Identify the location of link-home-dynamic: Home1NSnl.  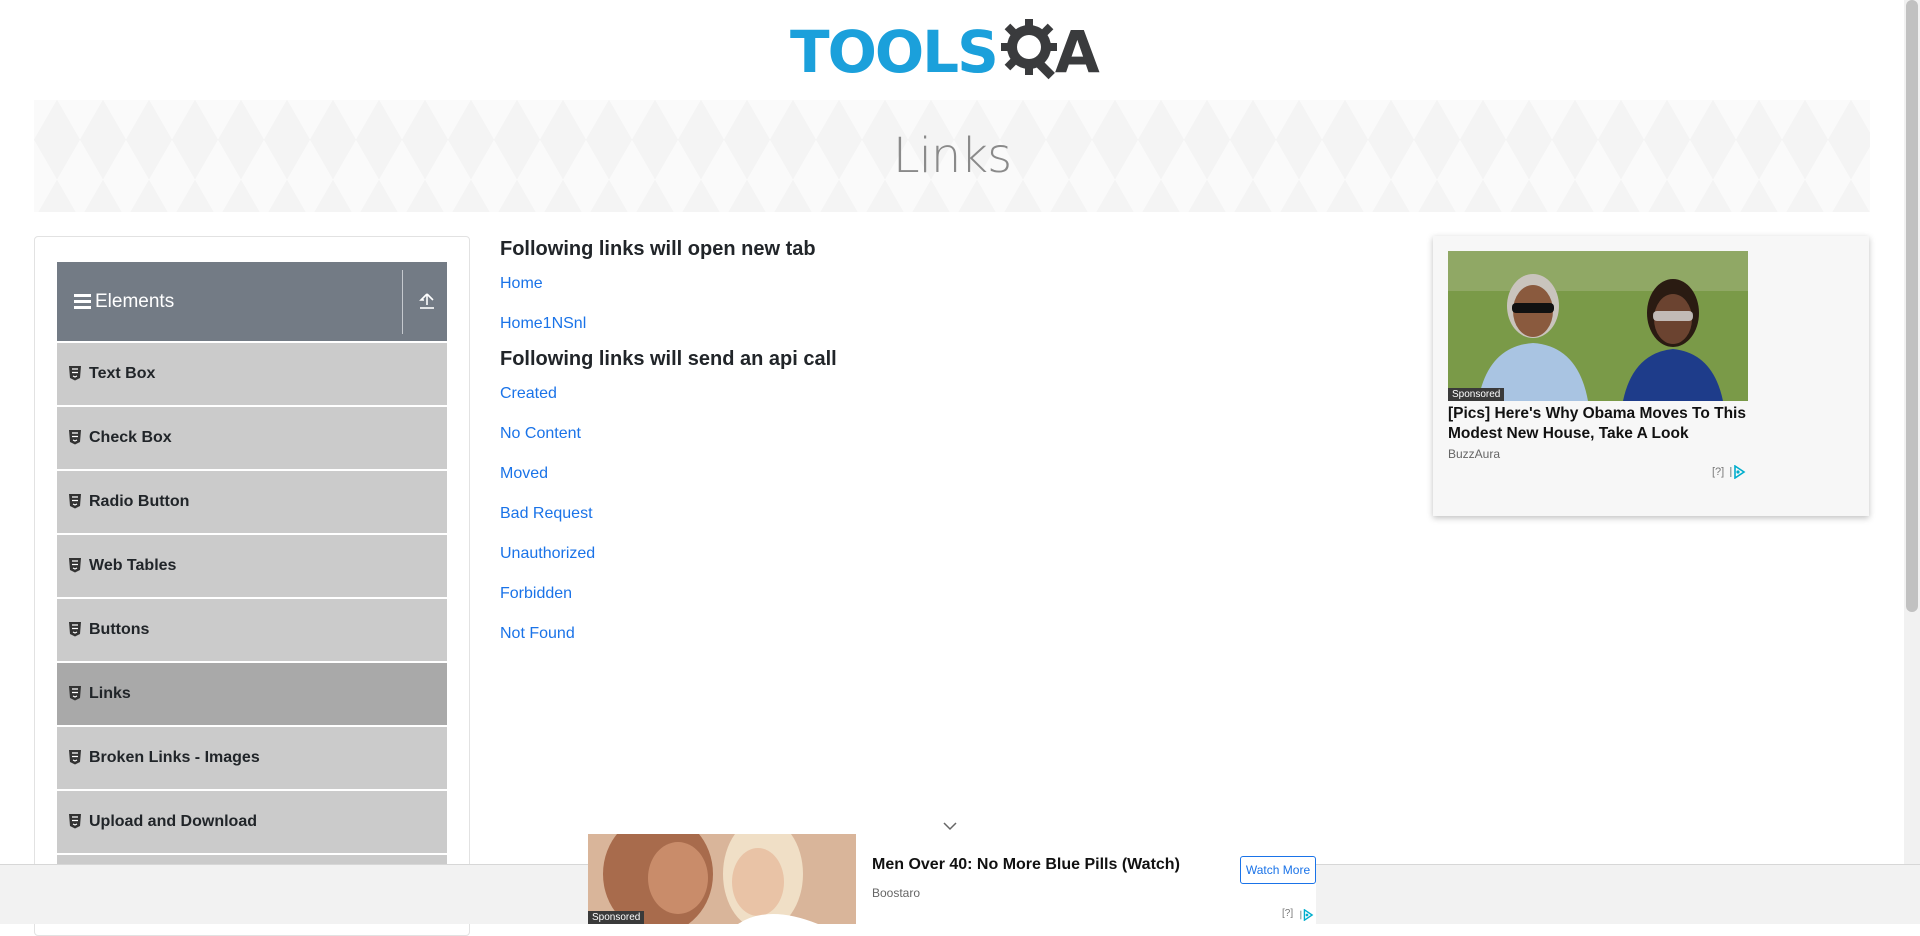
(940, 324).